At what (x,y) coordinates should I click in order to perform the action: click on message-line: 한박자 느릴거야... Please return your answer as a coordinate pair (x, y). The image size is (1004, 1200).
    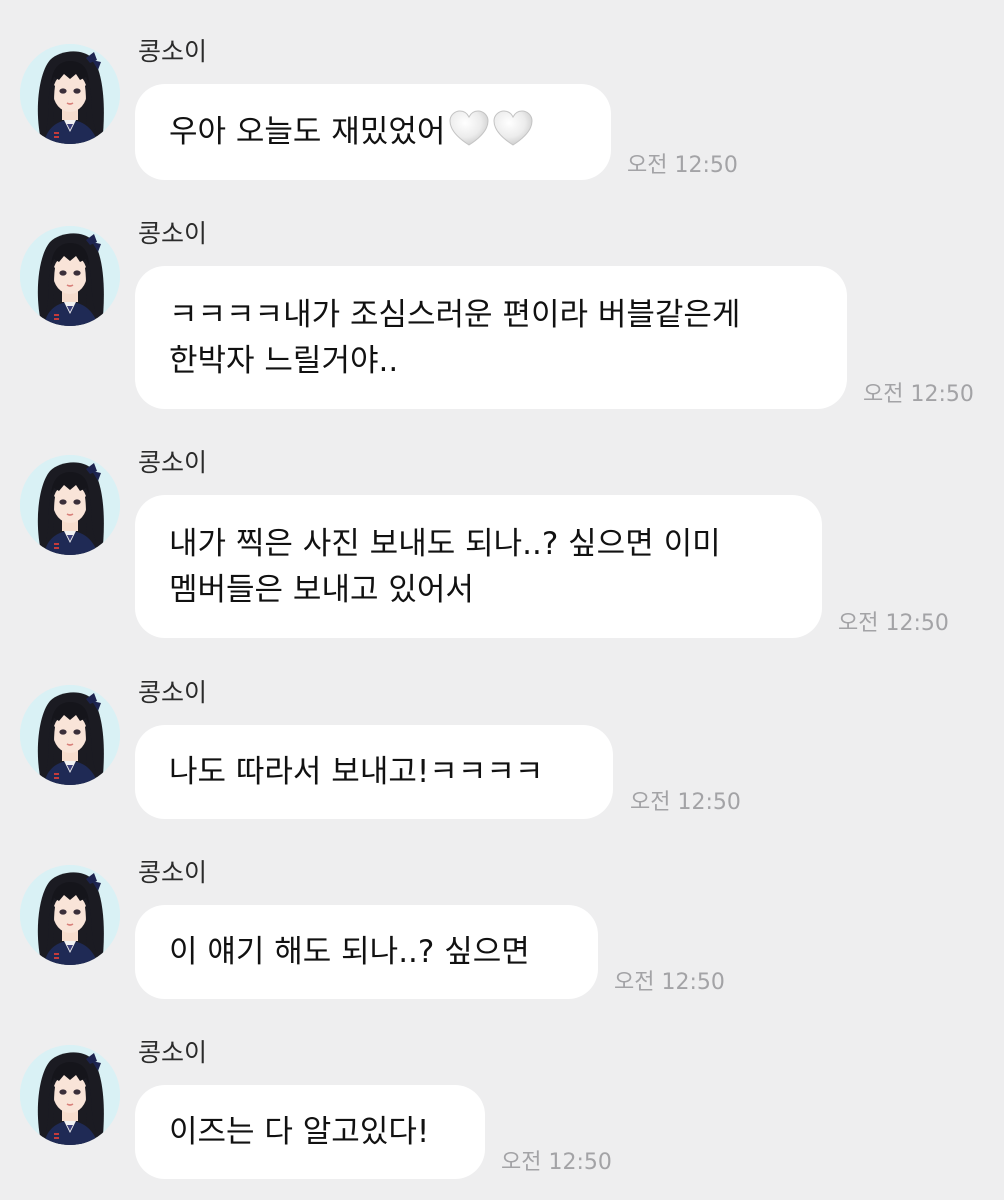
    Looking at the image, I should click on (284, 360).